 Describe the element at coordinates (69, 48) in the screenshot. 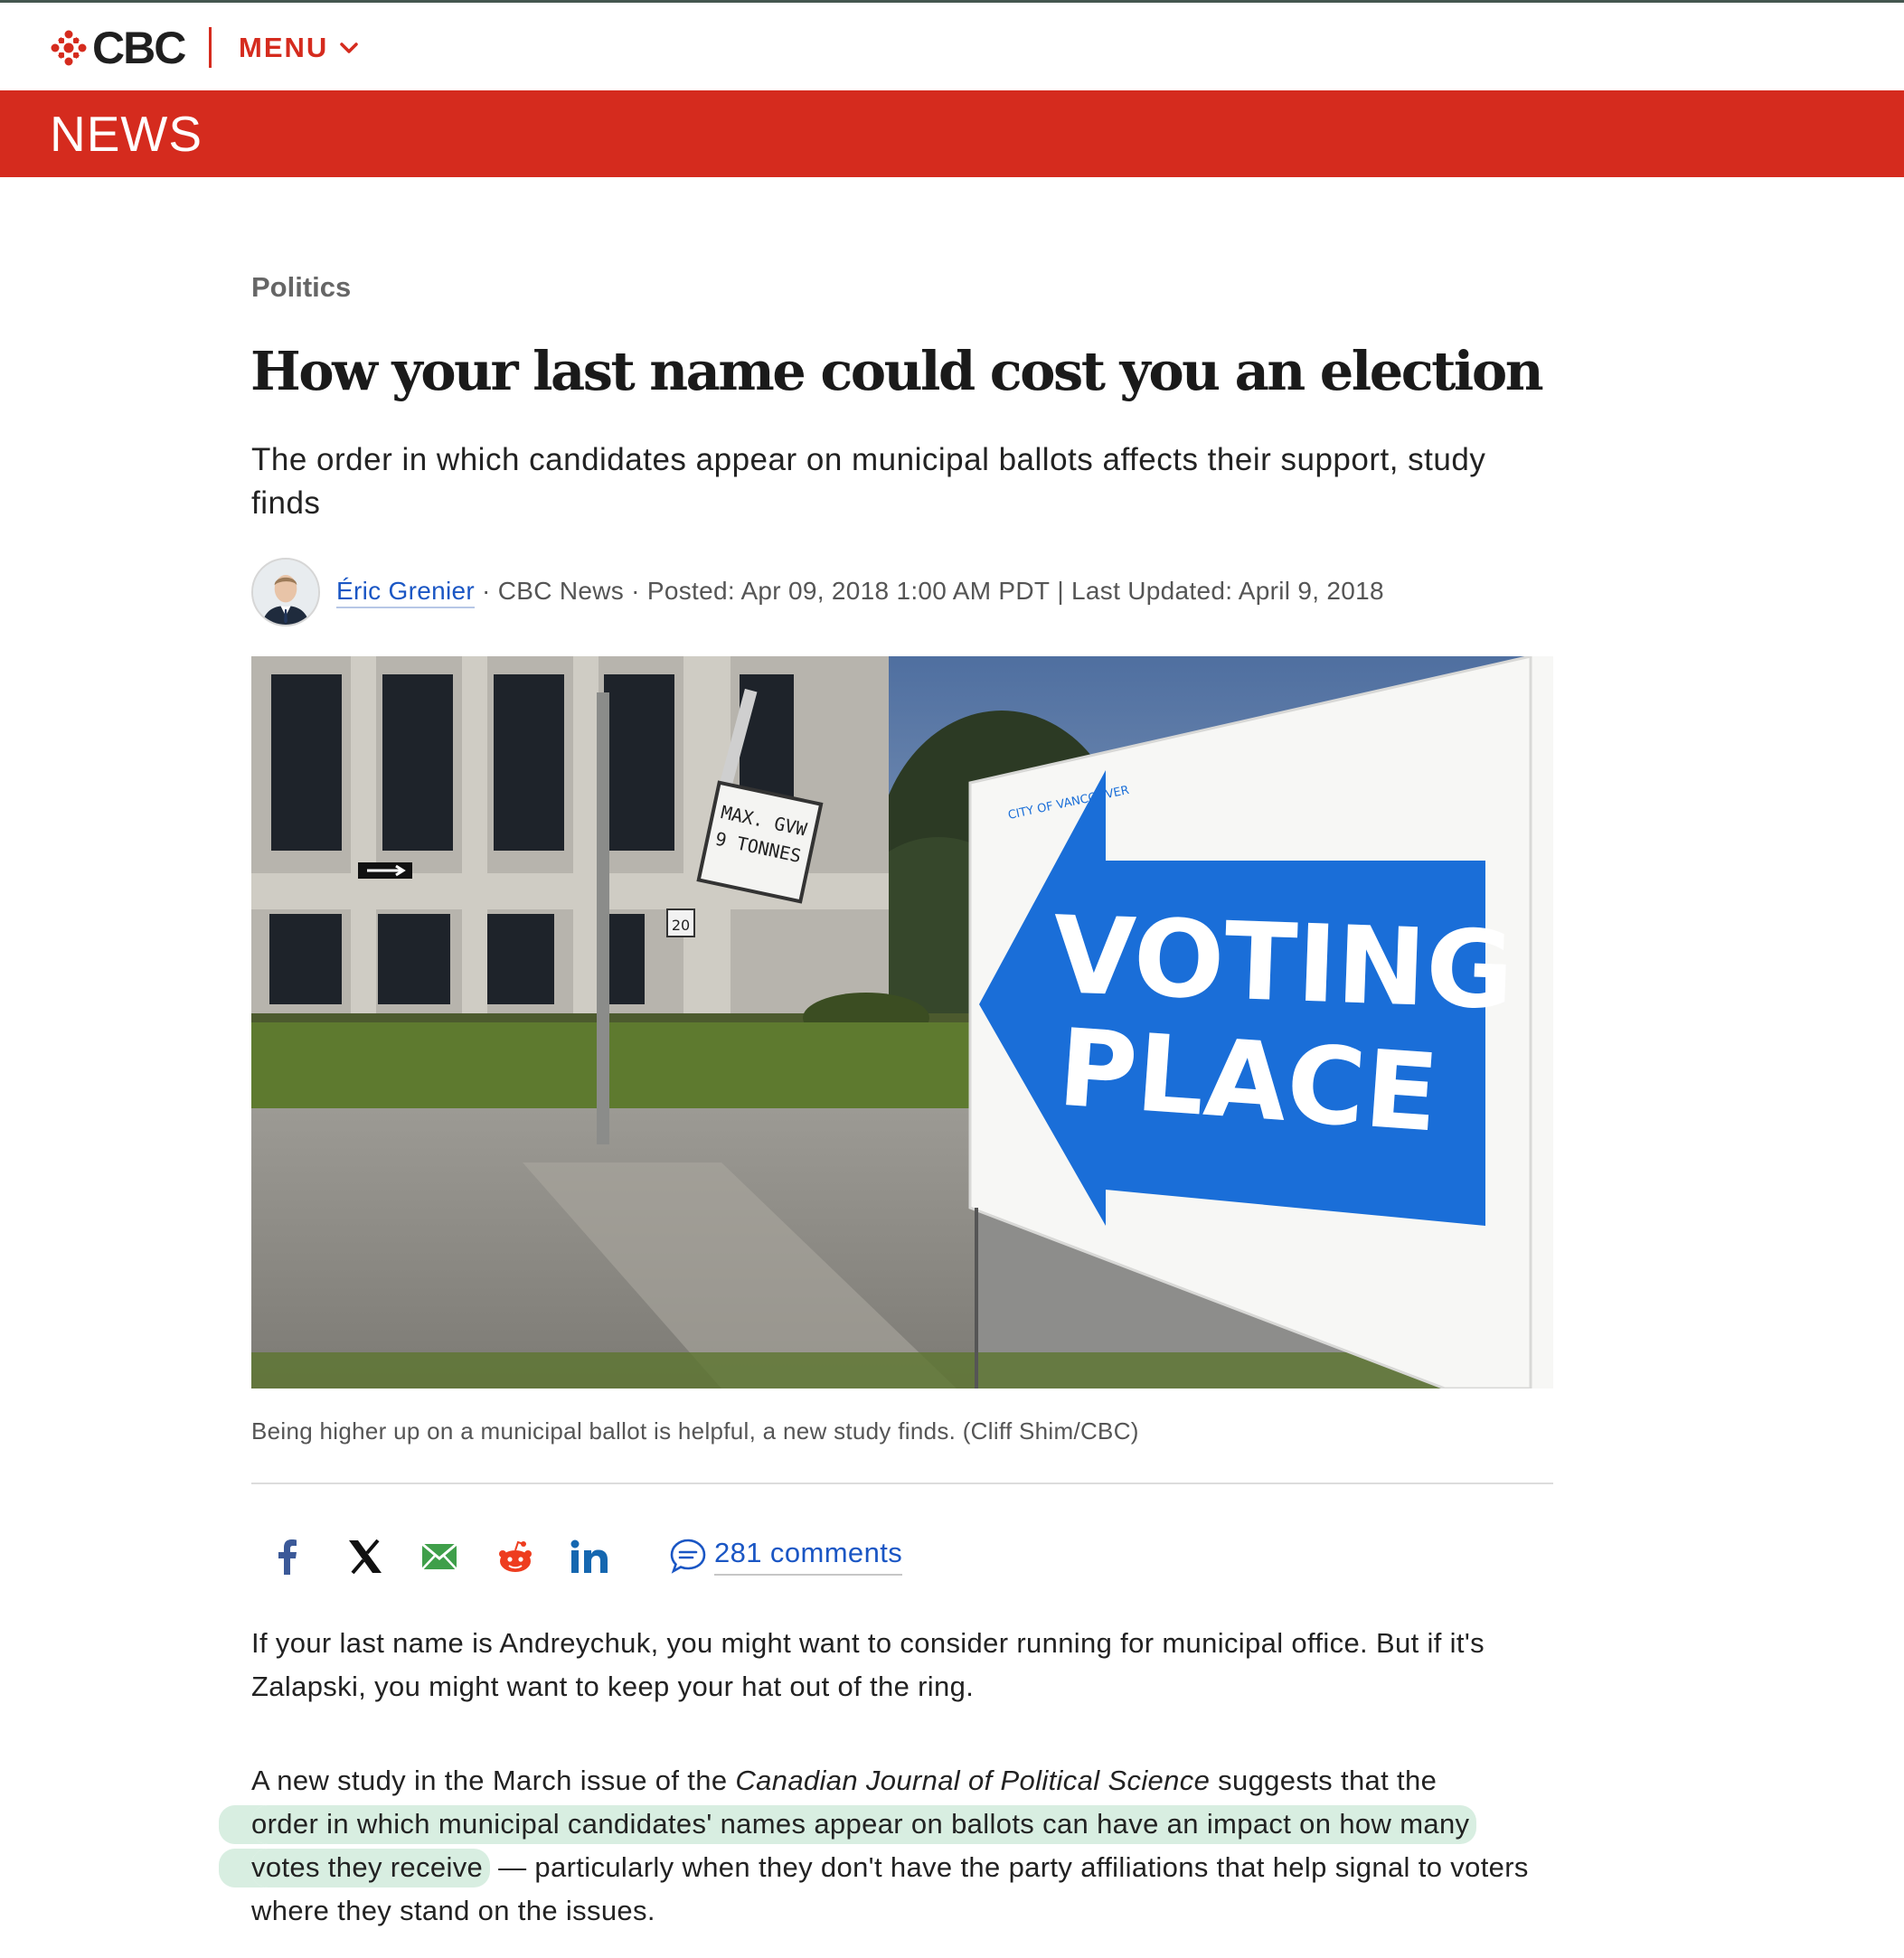

I see `cbc-gem-icon` at that location.